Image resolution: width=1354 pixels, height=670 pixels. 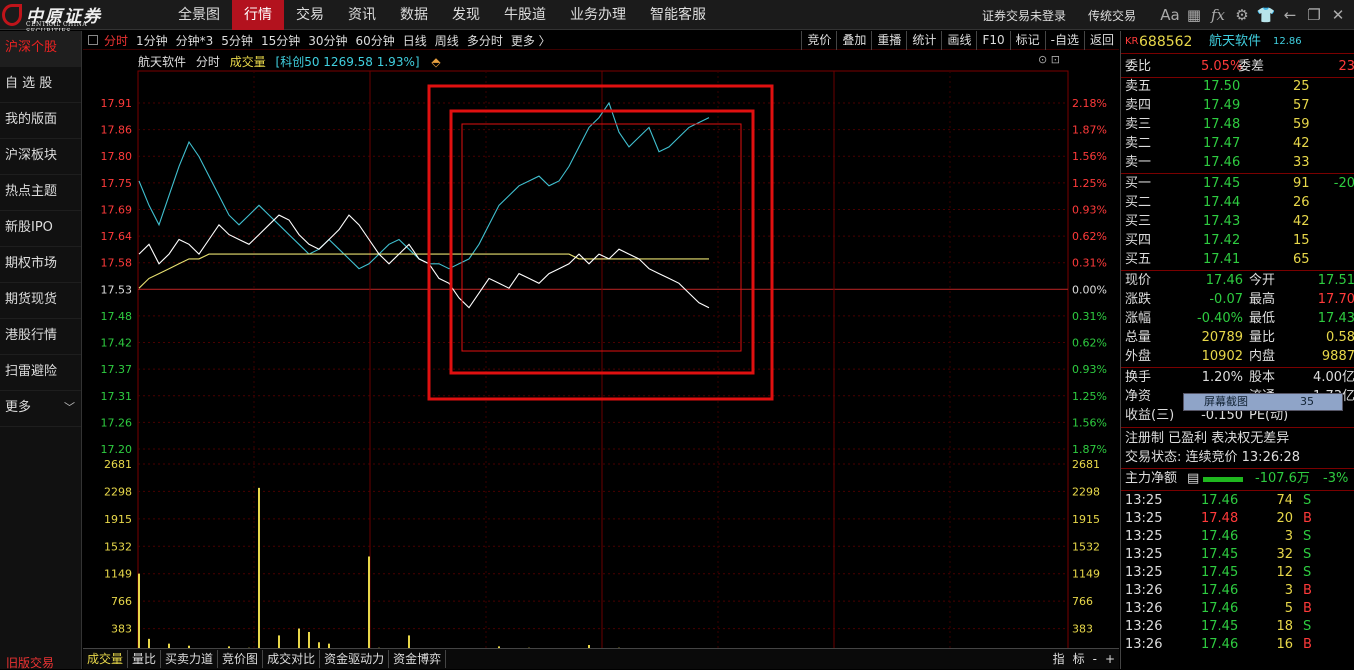 What do you see at coordinates (1170, 15) in the screenshot?
I see `font-size-icon: Aa` at bounding box center [1170, 15].